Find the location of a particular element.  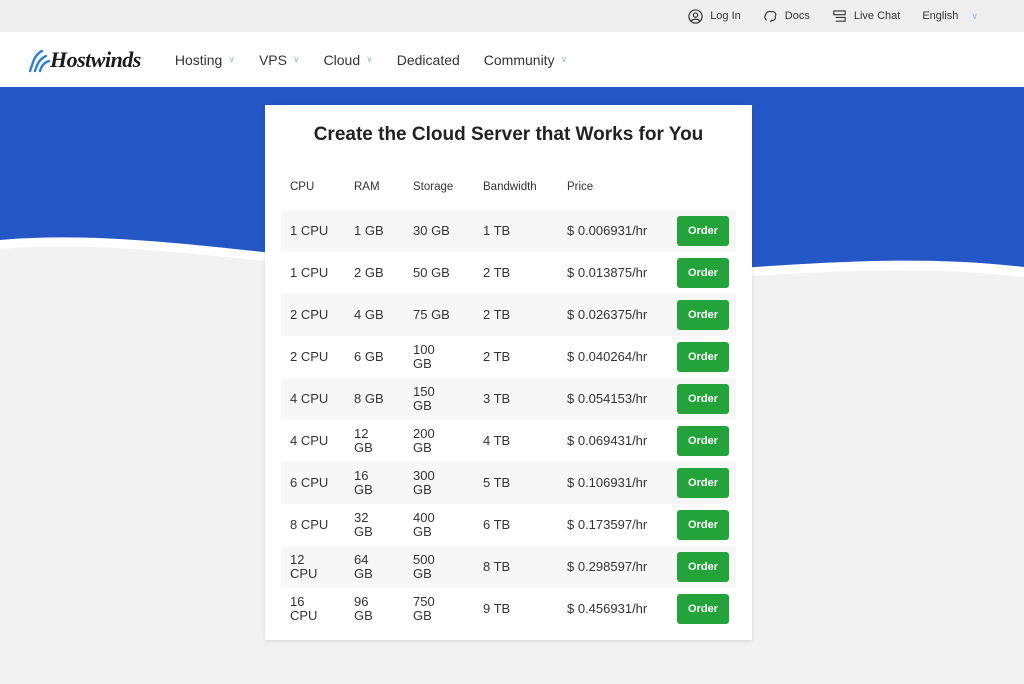

table-row: 2 CPU 4 GB 75 GB 2 TB $ 0.026375/hr Order is located at coordinates (508, 315).